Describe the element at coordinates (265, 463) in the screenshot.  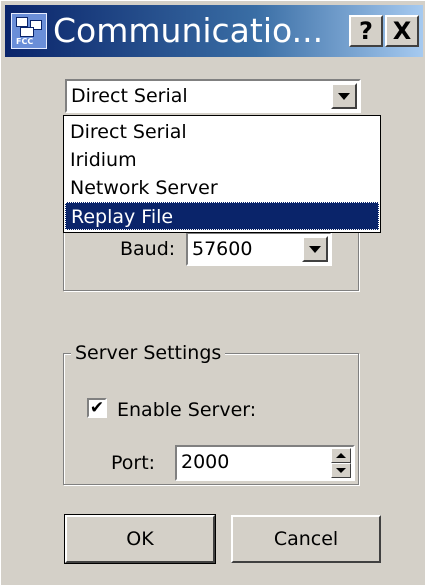
I see `port-stepper: 2000` at that location.